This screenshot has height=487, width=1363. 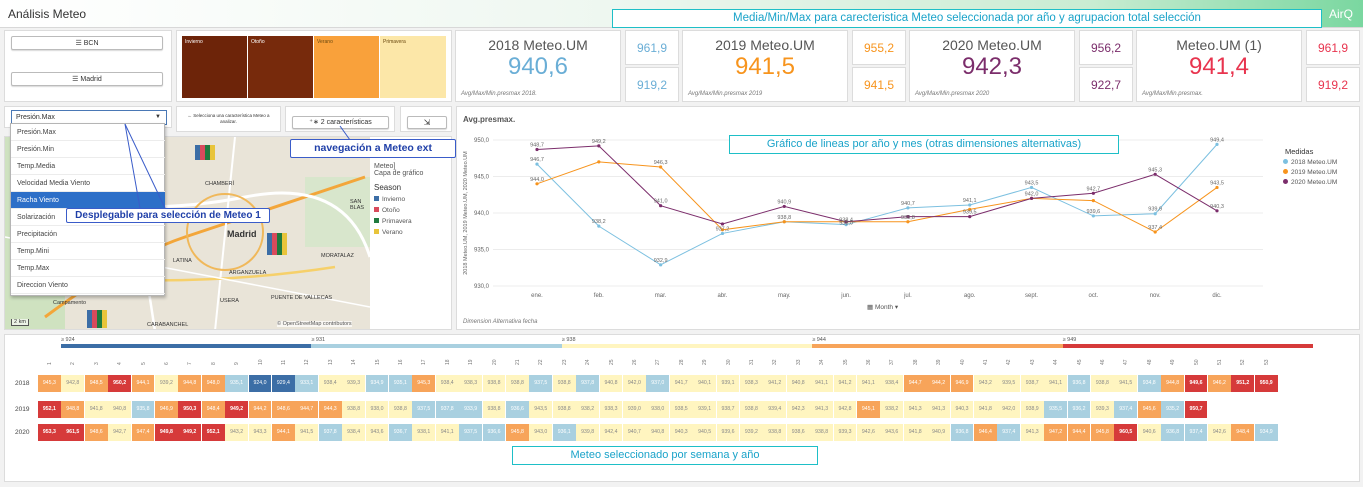 I want to click on heatmap-cell: 937,4, so click(x=1196, y=432).